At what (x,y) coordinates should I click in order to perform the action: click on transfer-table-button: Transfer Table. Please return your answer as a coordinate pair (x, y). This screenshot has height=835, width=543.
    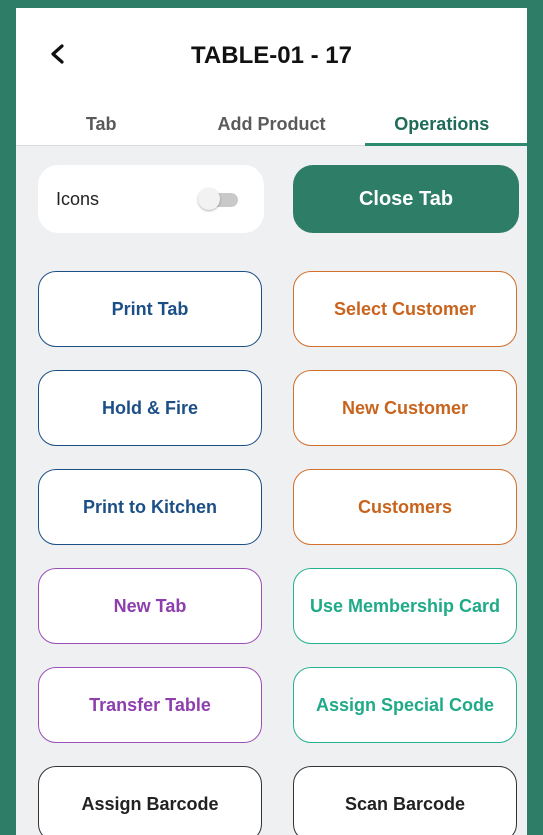
    Looking at the image, I should click on (150, 705).